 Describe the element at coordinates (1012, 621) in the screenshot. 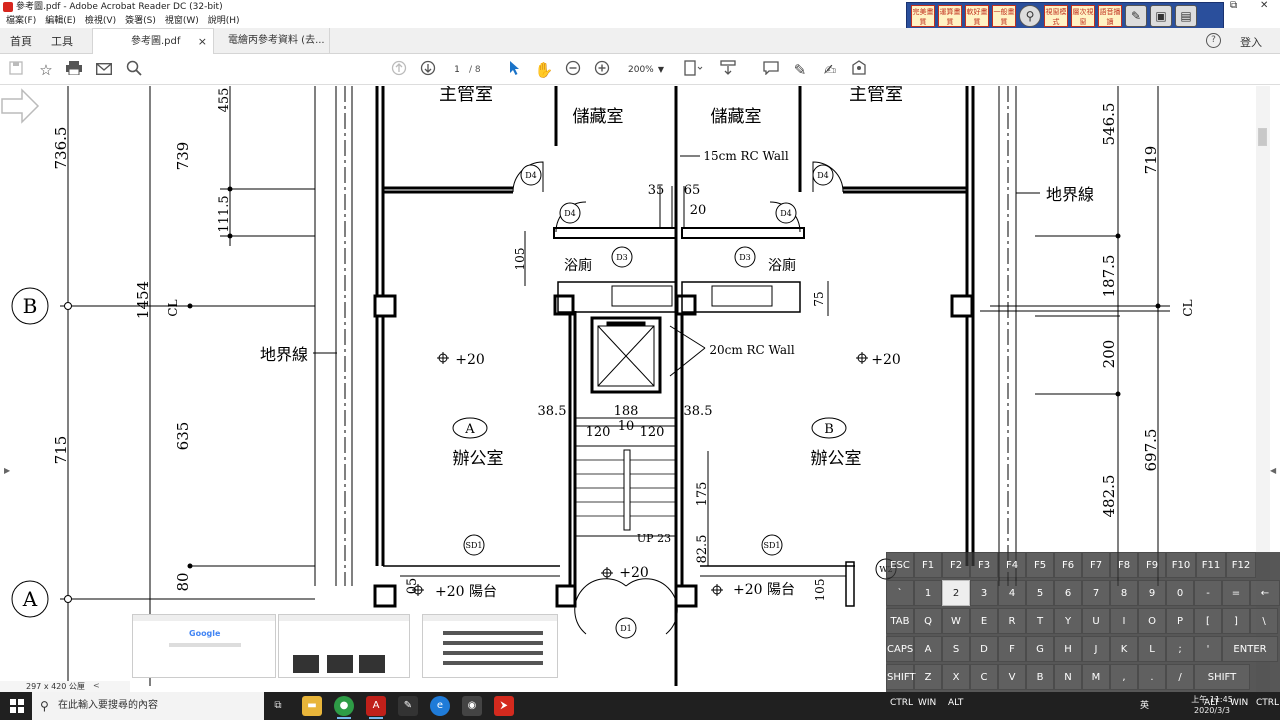

I see `keyboard-key: R` at that location.